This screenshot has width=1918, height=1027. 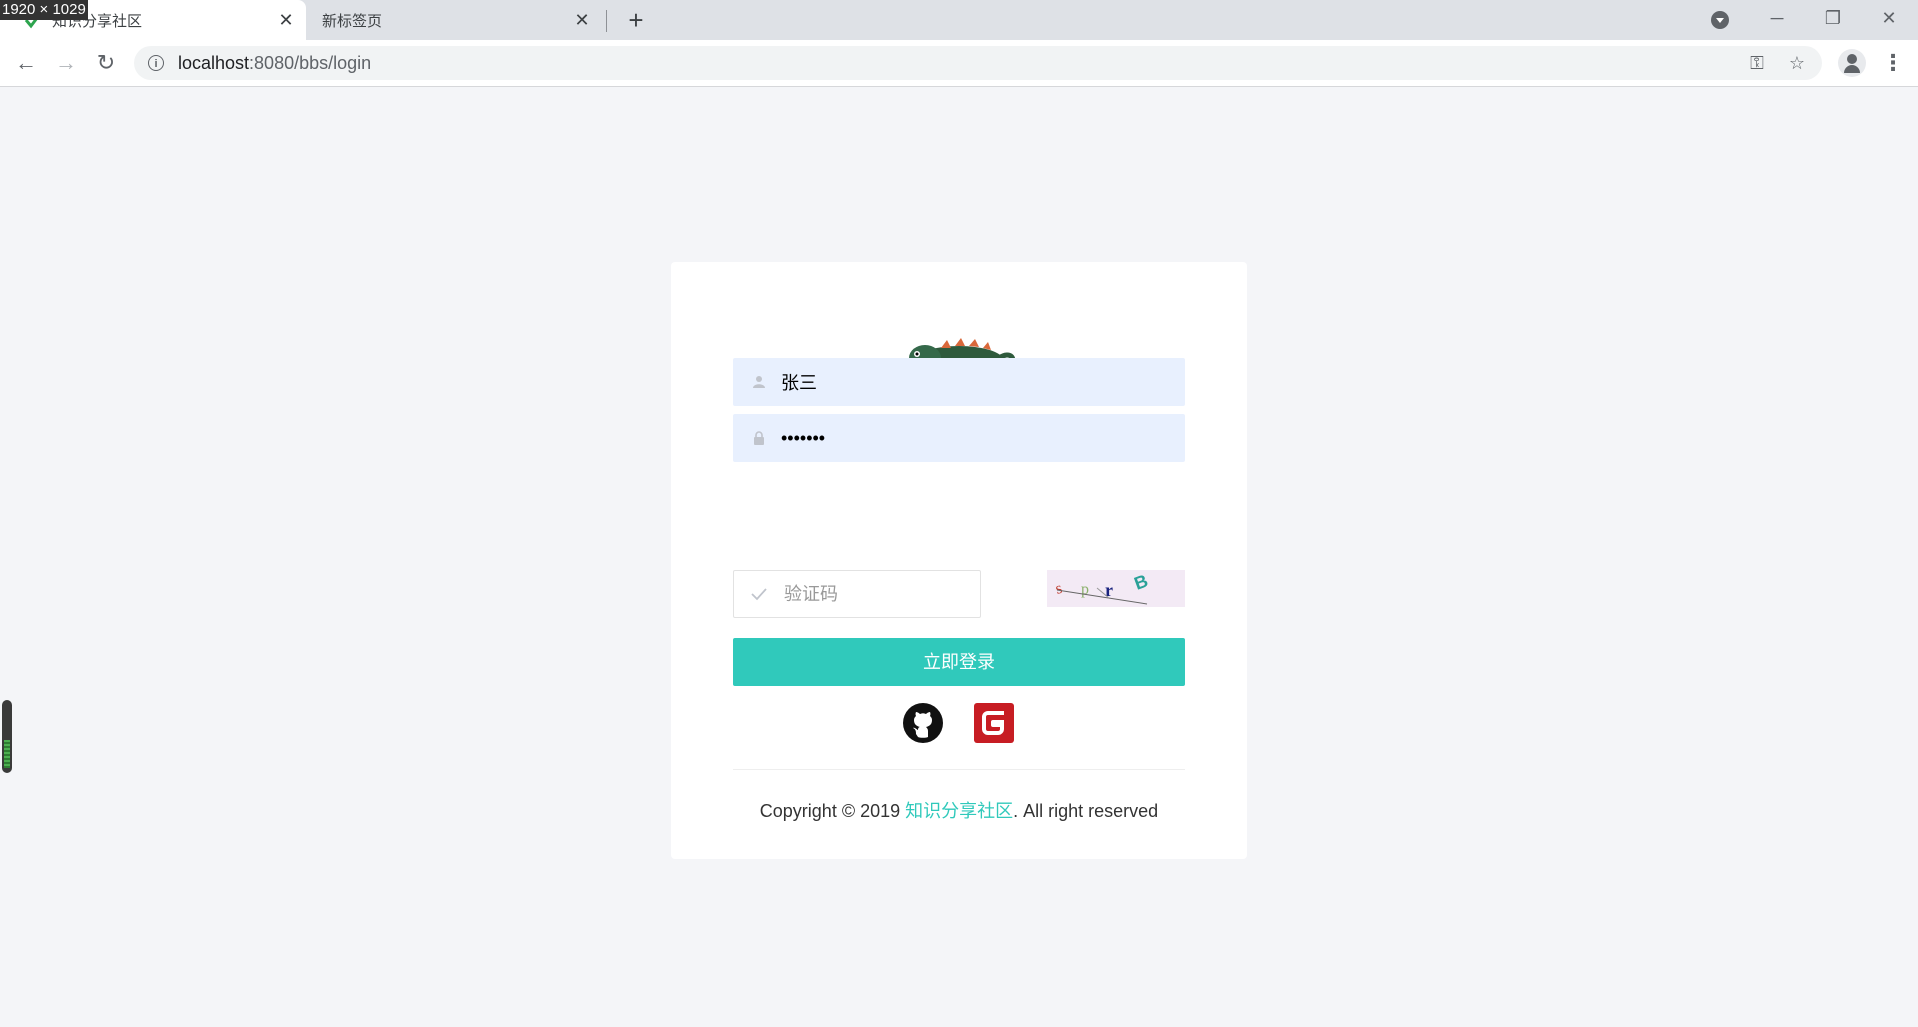 What do you see at coordinates (959, 438) in the screenshot?
I see `password-field: •••••••` at bounding box center [959, 438].